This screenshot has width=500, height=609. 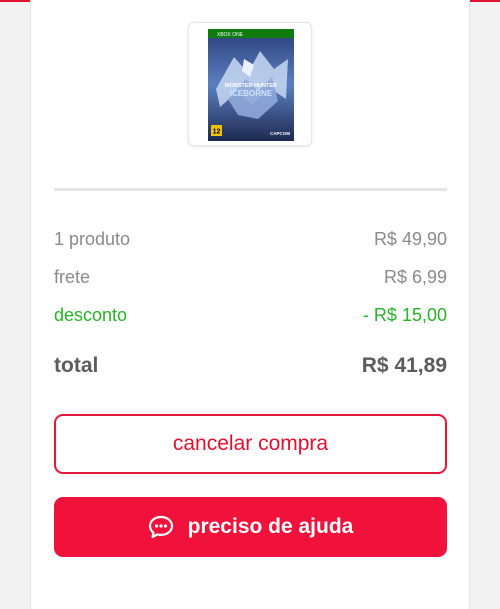 I want to click on cancel-purchase-label: cancelar compra, so click(x=250, y=443).